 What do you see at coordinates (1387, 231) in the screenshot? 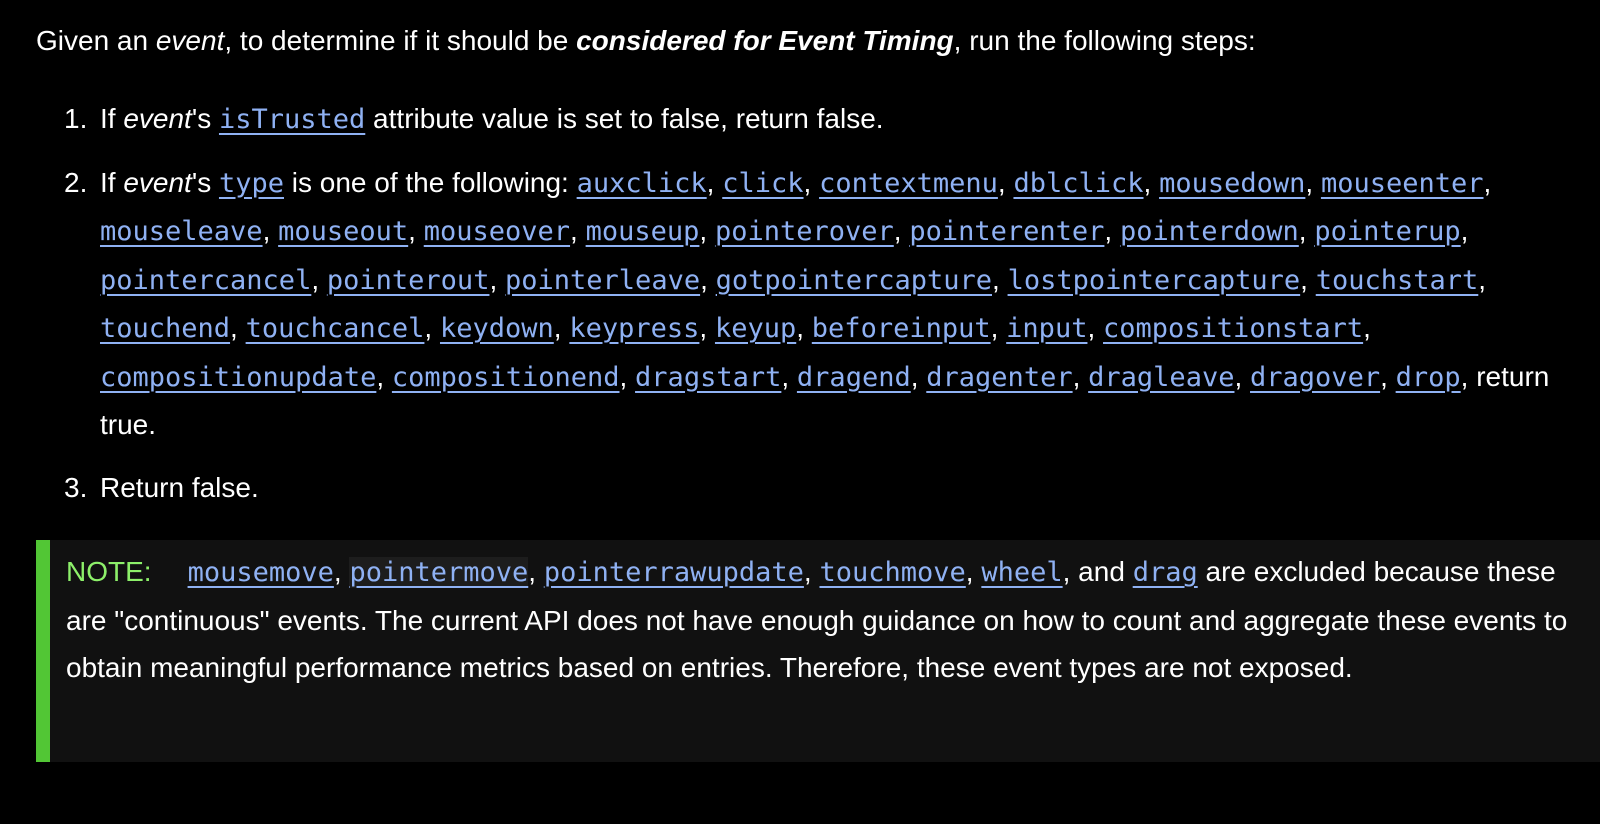
I see `event-link-pointerup: pointerup` at bounding box center [1387, 231].